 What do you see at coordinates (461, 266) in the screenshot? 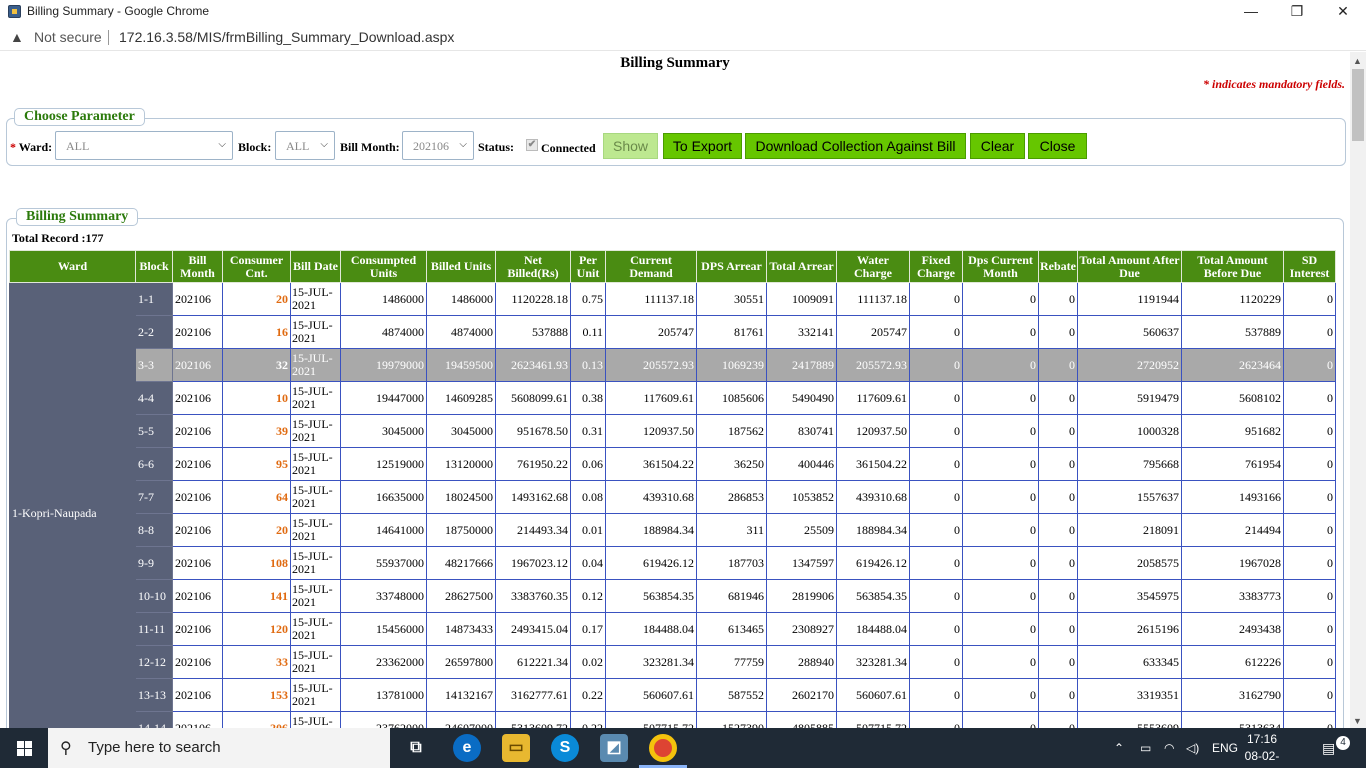
I see `column-header: Billed Units` at bounding box center [461, 266].